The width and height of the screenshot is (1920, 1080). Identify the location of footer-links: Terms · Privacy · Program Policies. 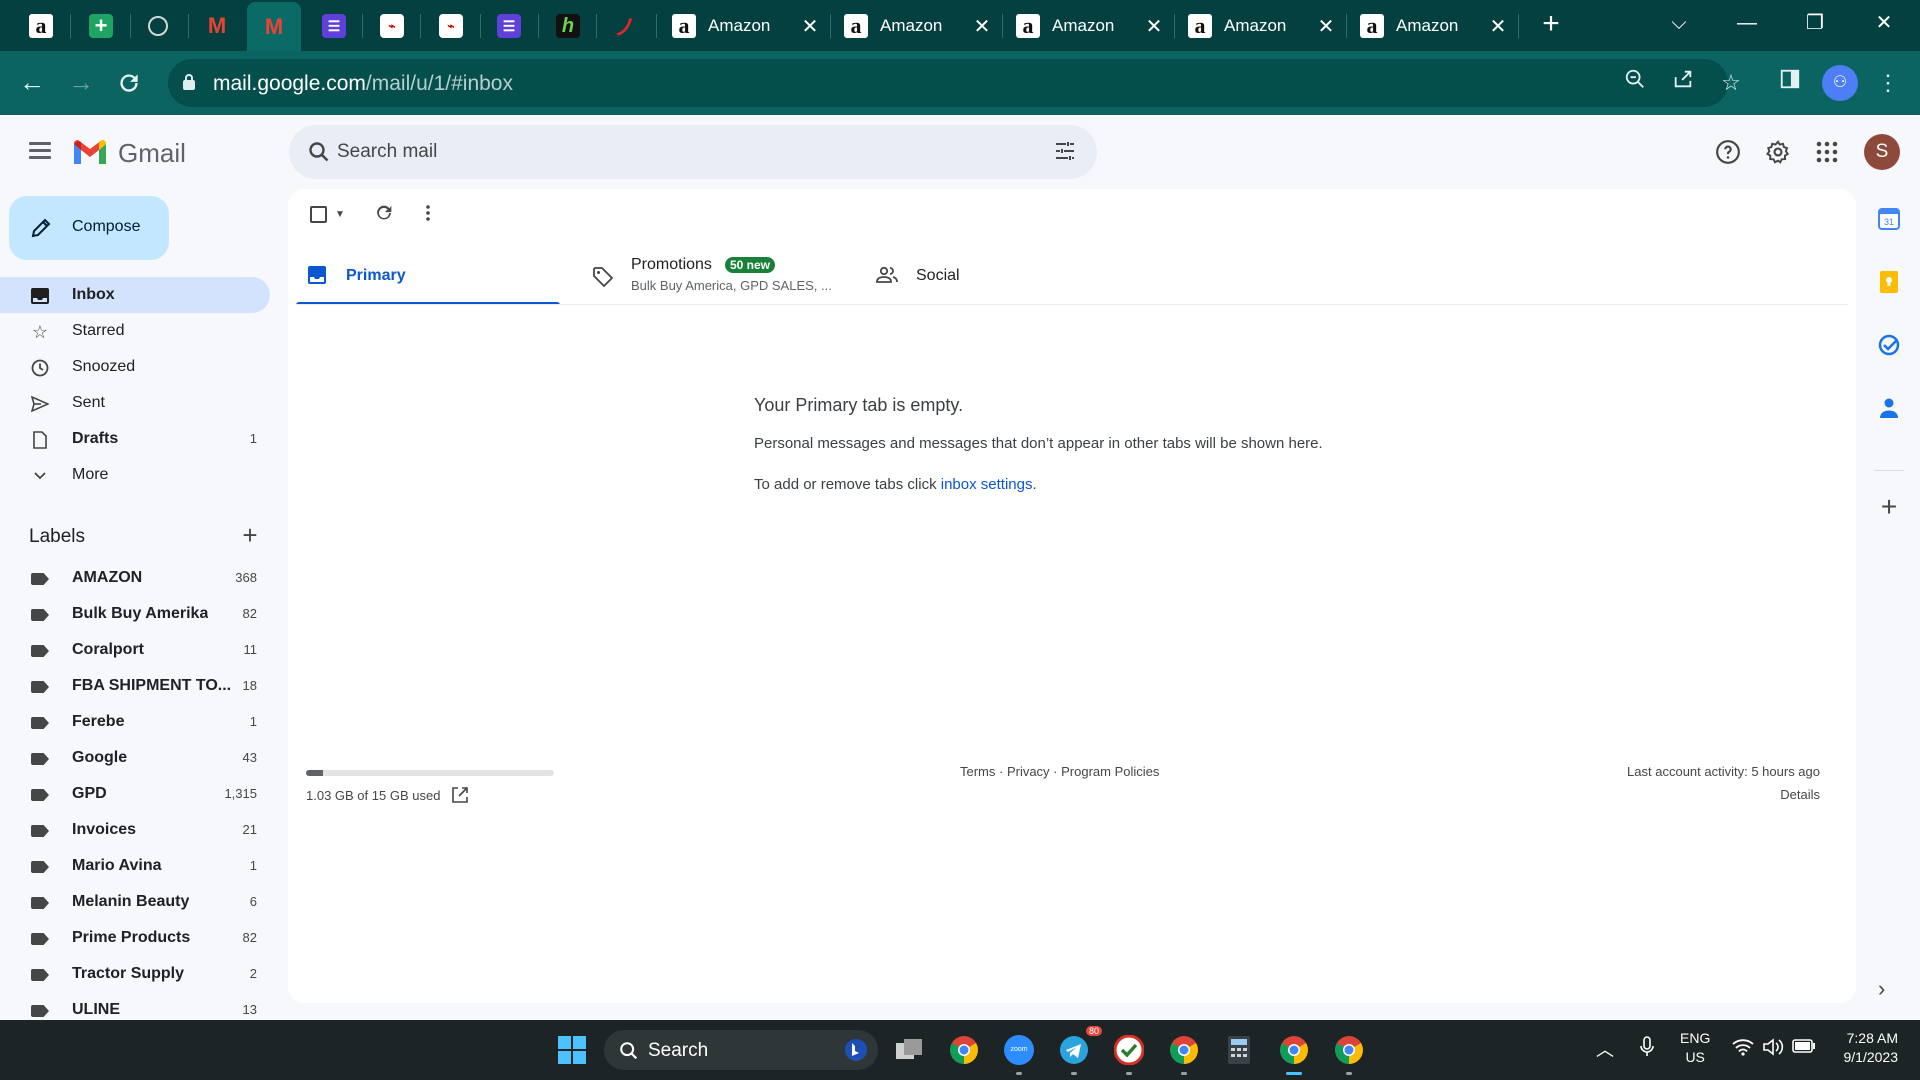
(1059, 771).